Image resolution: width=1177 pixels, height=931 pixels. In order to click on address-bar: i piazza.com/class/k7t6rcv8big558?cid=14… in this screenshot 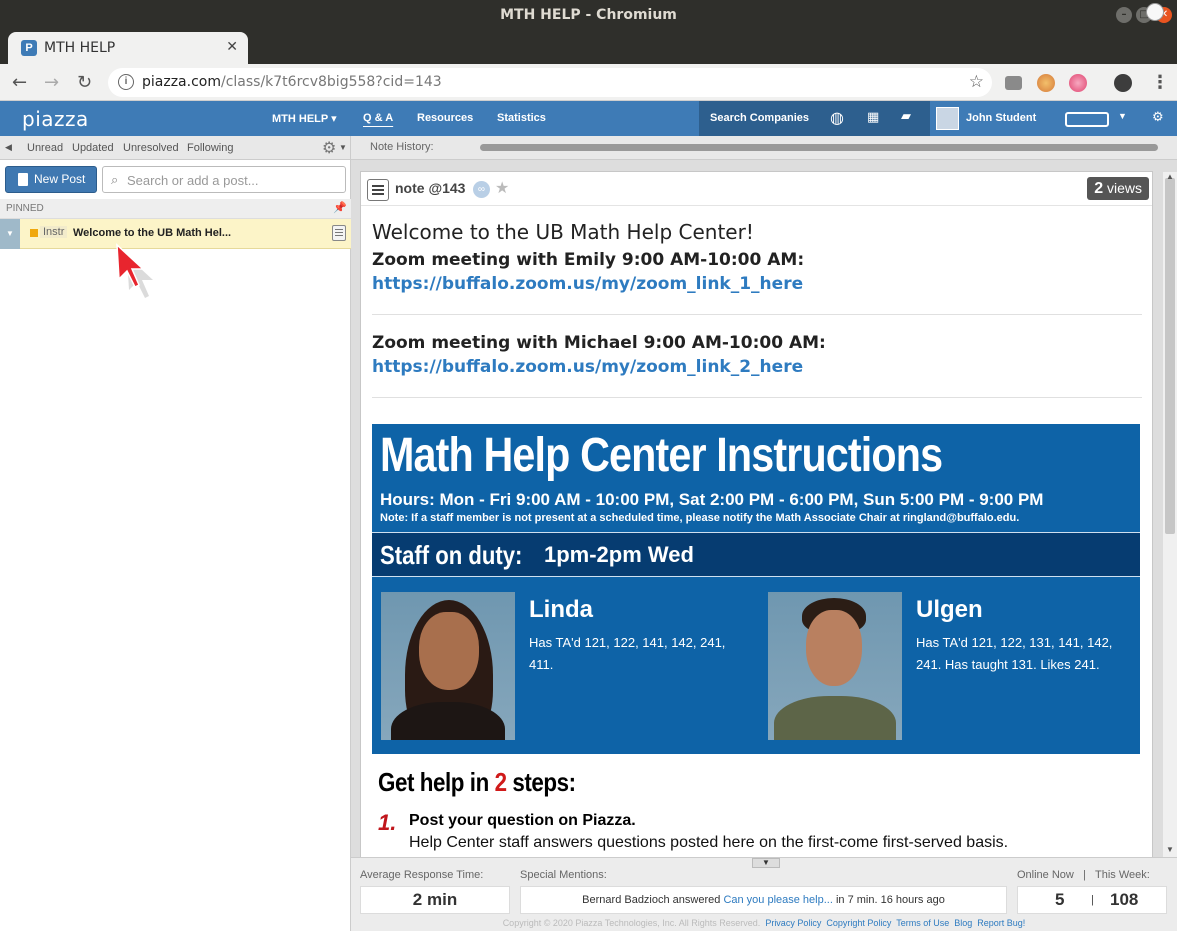, I will do `click(550, 82)`.